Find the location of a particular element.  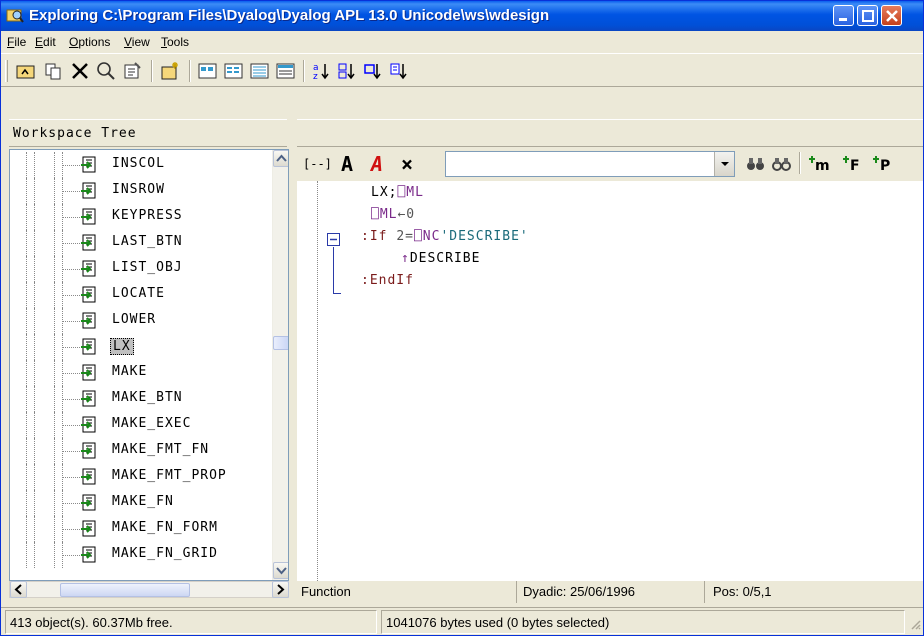

pane-splitter is located at coordinates (293, 361).